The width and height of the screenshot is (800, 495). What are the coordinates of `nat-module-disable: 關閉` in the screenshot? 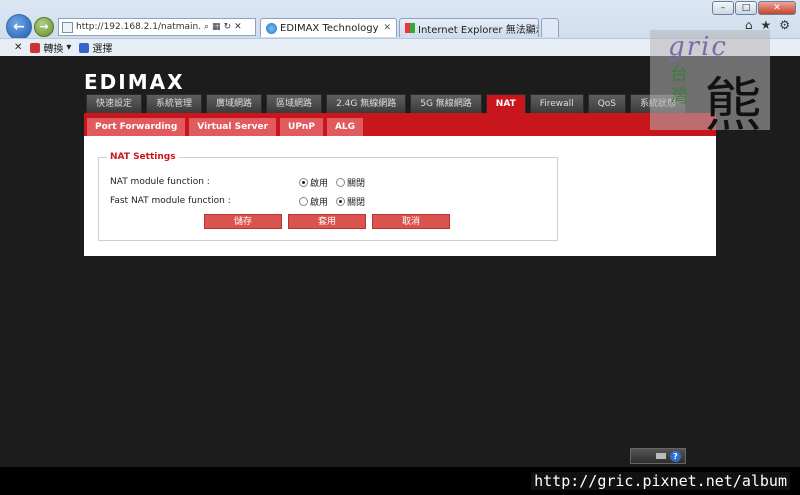 It's located at (350, 182).